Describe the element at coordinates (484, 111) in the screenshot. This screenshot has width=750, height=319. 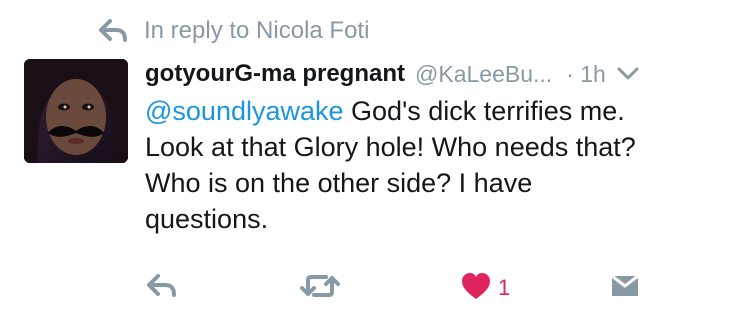
I see `tweet-text-segment: God's dick terrifies me.` at that location.